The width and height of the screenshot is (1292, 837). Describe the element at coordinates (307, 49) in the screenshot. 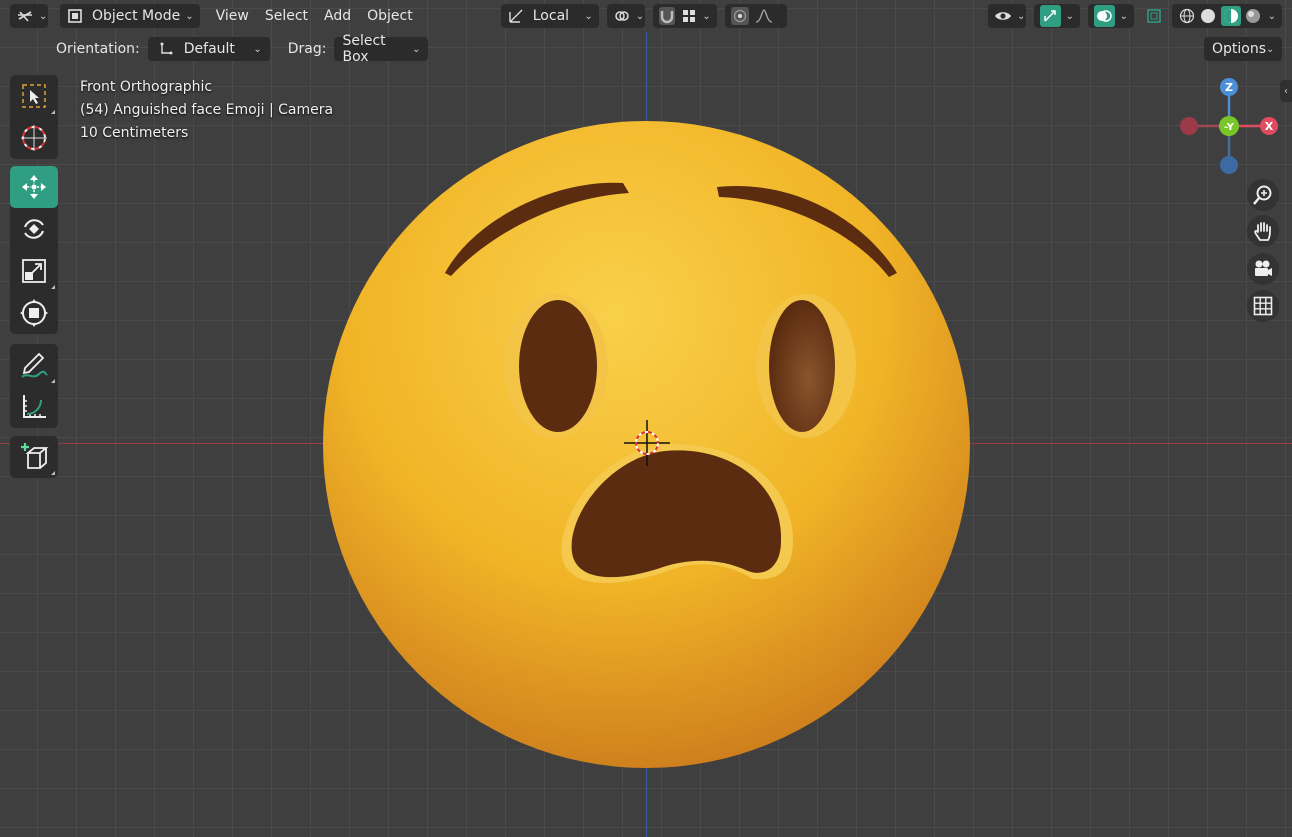

I see `drag-label: Drag:` at that location.